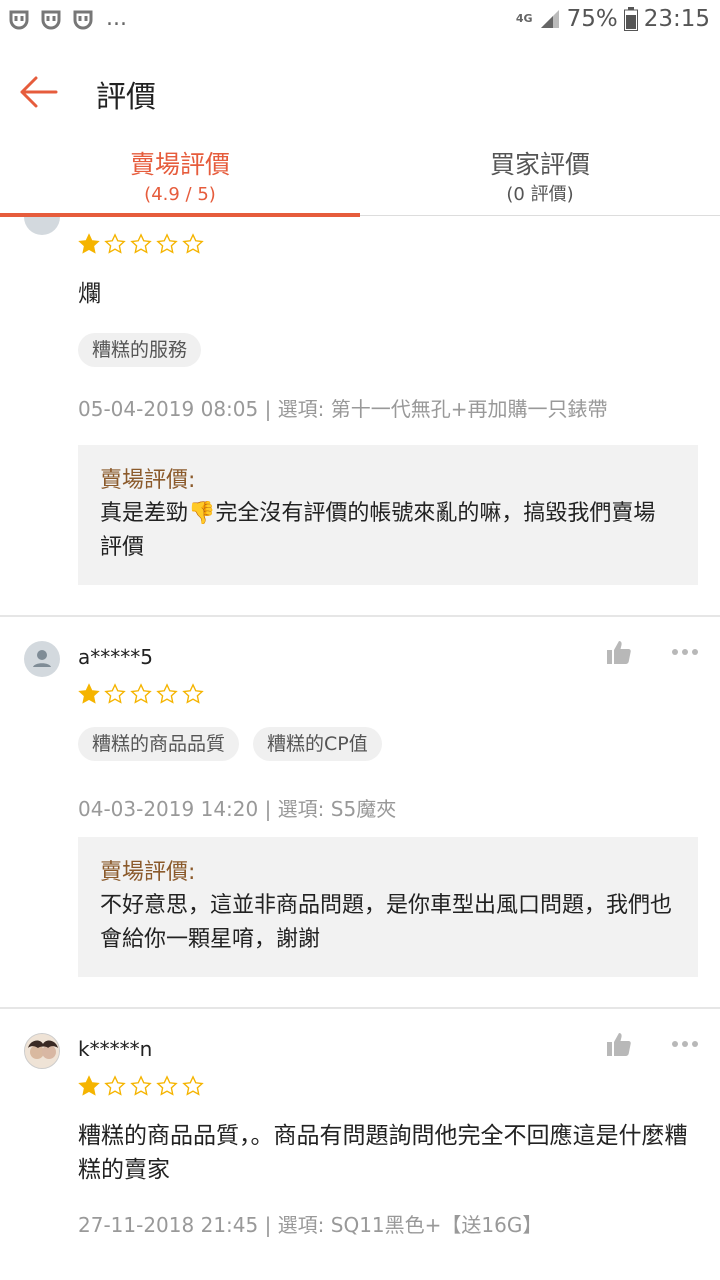 The height and width of the screenshot is (1280, 720). I want to click on page-title: 評價, so click(126, 97).